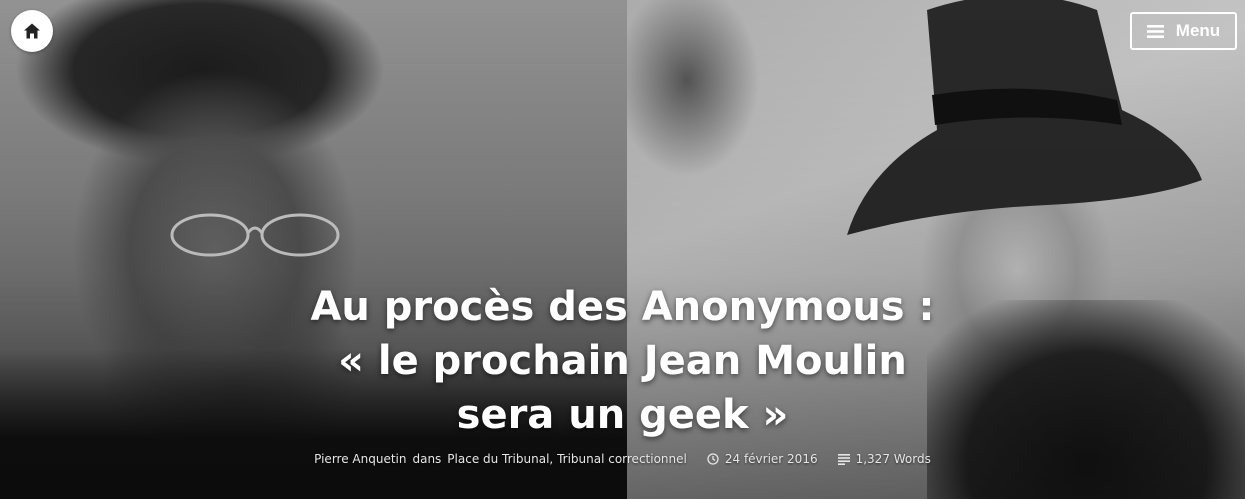 The height and width of the screenshot is (499, 1245). I want to click on author-link: Pierre Anquetin, so click(360, 459).